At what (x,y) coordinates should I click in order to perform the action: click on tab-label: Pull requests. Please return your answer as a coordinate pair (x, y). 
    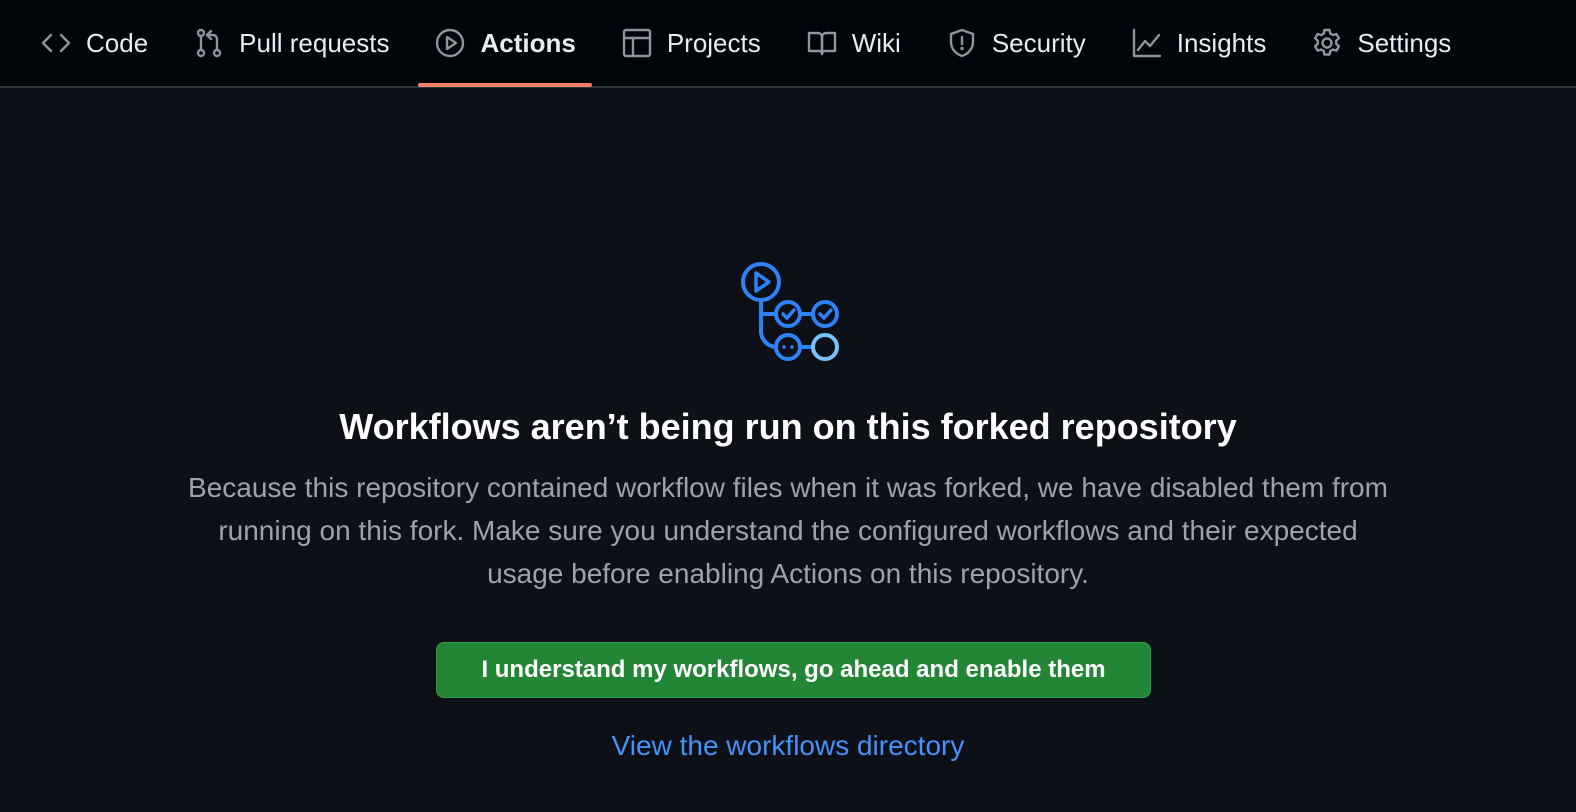
    Looking at the image, I should click on (314, 42).